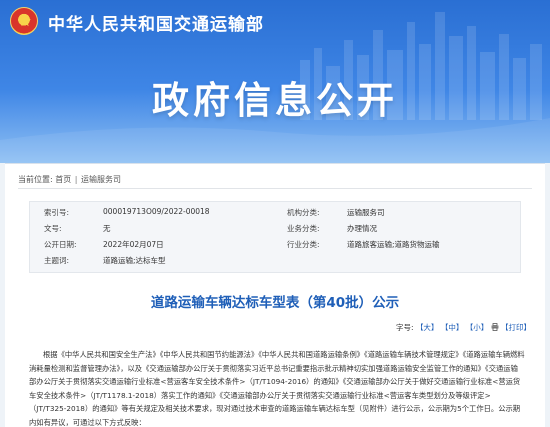 This screenshot has height=427, width=550. I want to click on document-number-value: 无, so click(107, 228).